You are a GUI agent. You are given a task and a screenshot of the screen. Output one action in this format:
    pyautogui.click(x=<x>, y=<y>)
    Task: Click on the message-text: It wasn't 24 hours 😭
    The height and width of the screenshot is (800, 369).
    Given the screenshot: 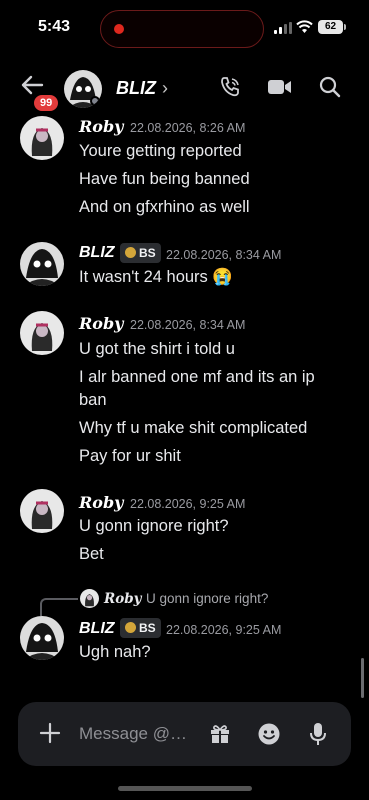 What is the action you would take?
    pyautogui.click(x=156, y=277)
    